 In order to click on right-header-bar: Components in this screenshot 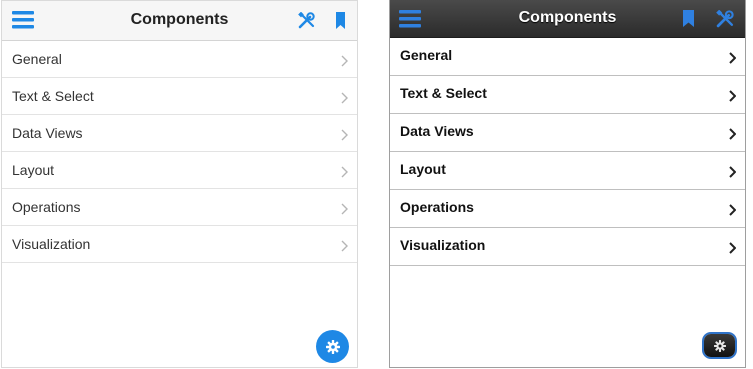, I will do `click(567, 19)`.